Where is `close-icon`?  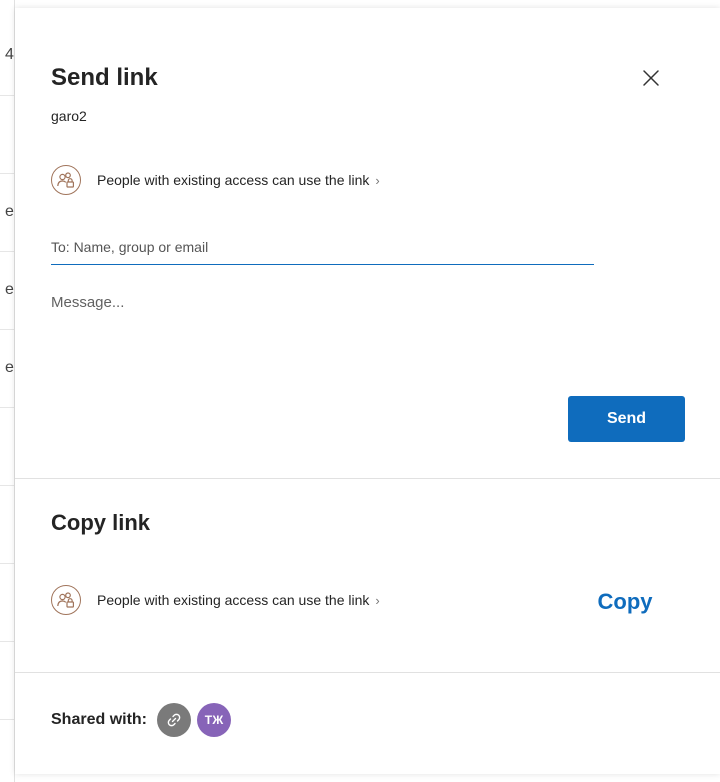 close-icon is located at coordinates (651, 78).